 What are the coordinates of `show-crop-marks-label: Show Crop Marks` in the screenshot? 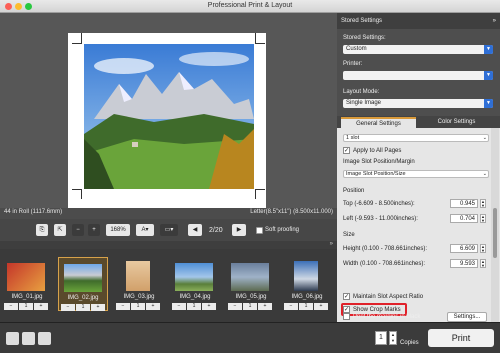 It's located at (377, 310).